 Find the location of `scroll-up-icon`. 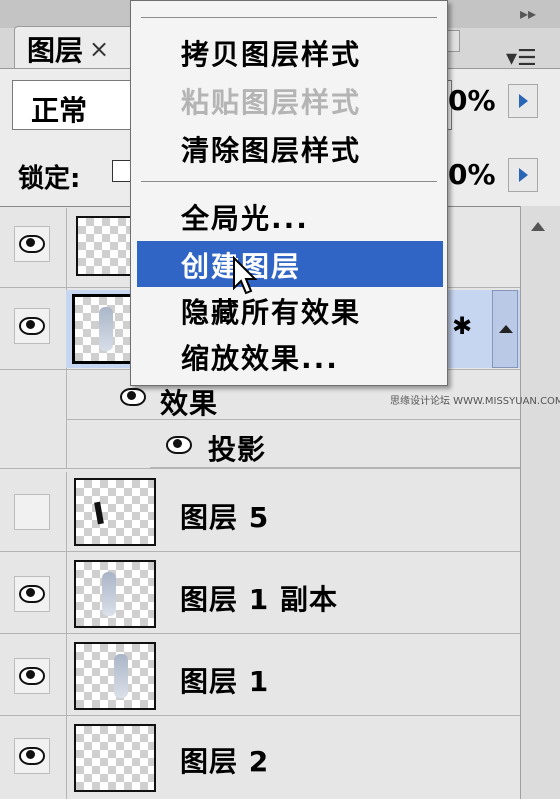

scroll-up-icon is located at coordinates (538, 226).